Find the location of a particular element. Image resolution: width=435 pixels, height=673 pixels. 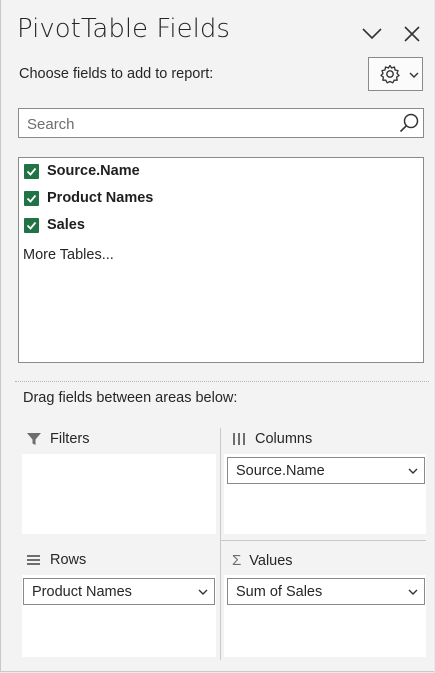

values-label: Values is located at coordinates (271, 560).